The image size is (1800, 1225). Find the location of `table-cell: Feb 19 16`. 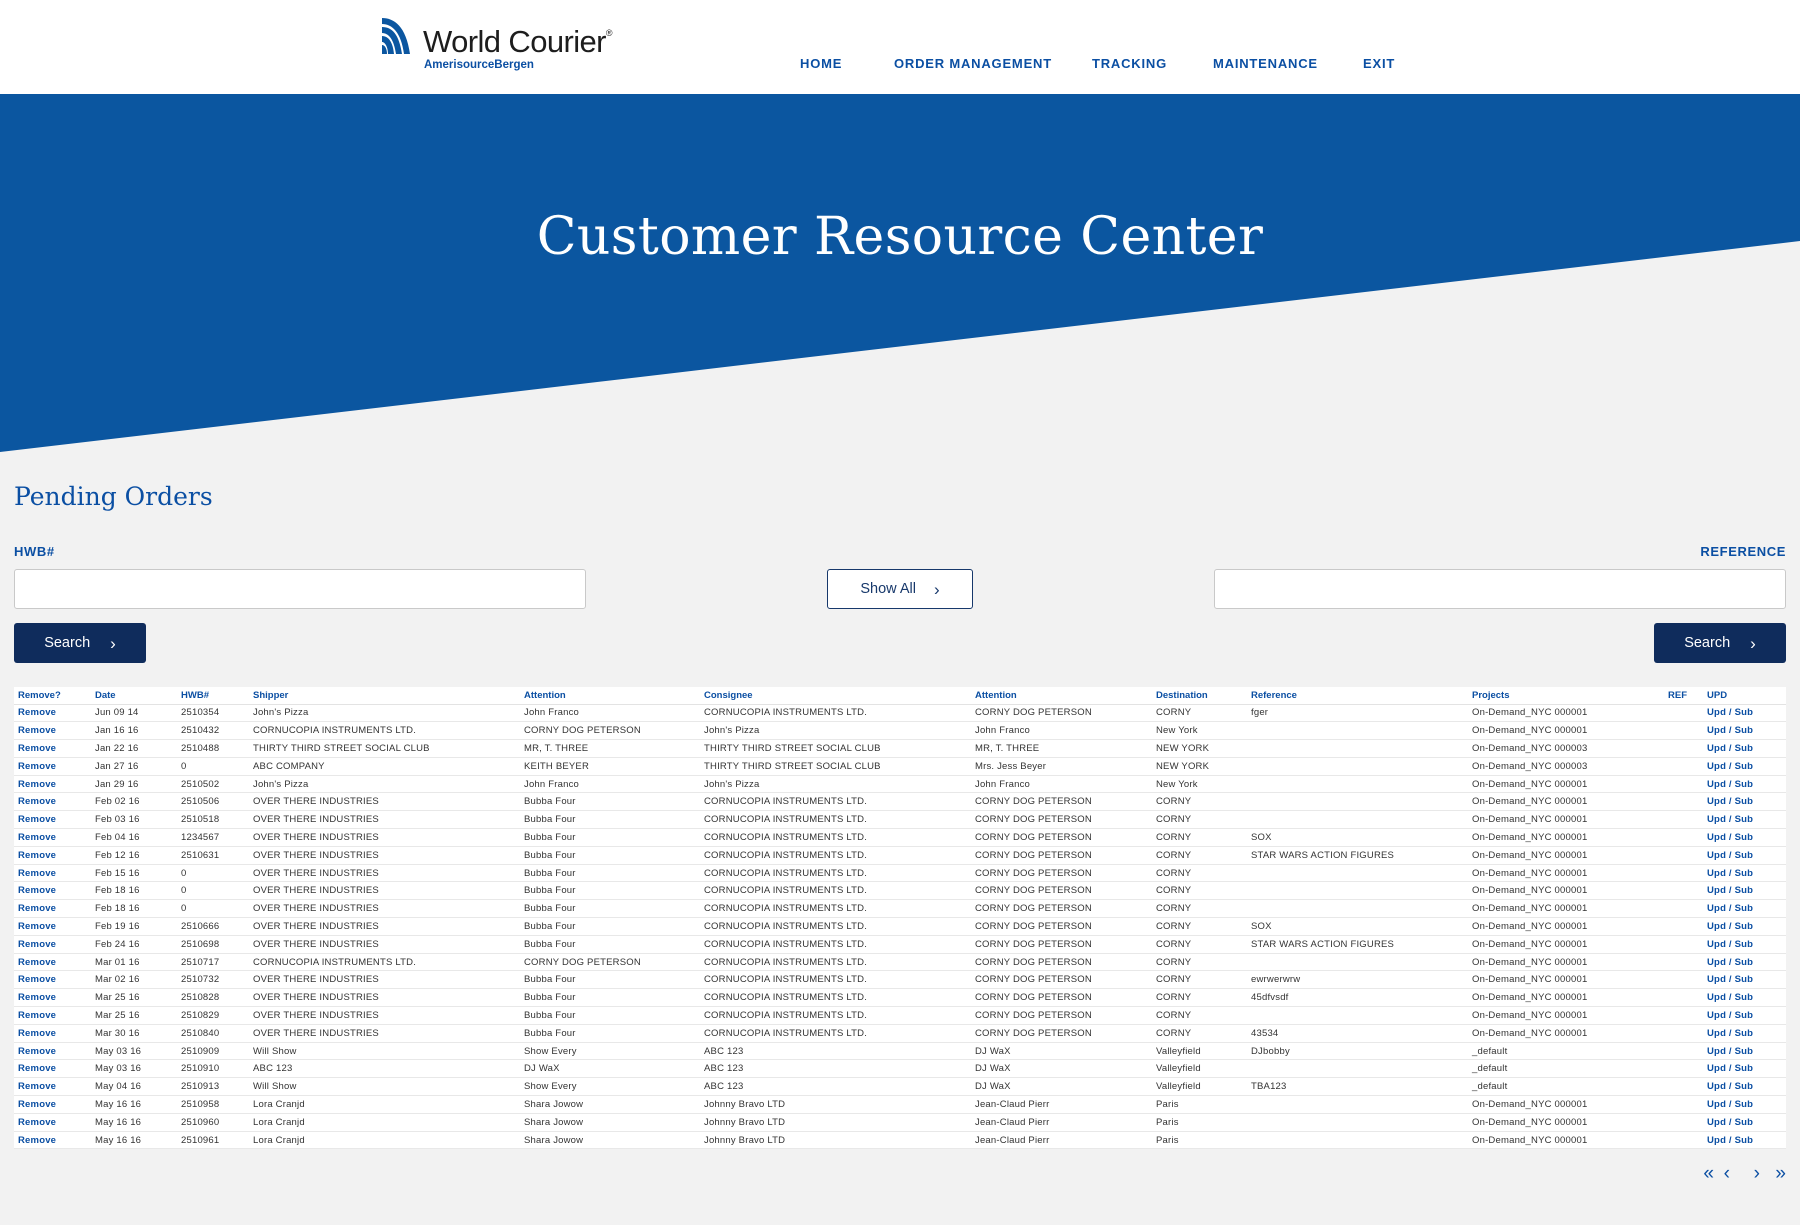

table-cell: Feb 19 16 is located at coordinates (134, 926).